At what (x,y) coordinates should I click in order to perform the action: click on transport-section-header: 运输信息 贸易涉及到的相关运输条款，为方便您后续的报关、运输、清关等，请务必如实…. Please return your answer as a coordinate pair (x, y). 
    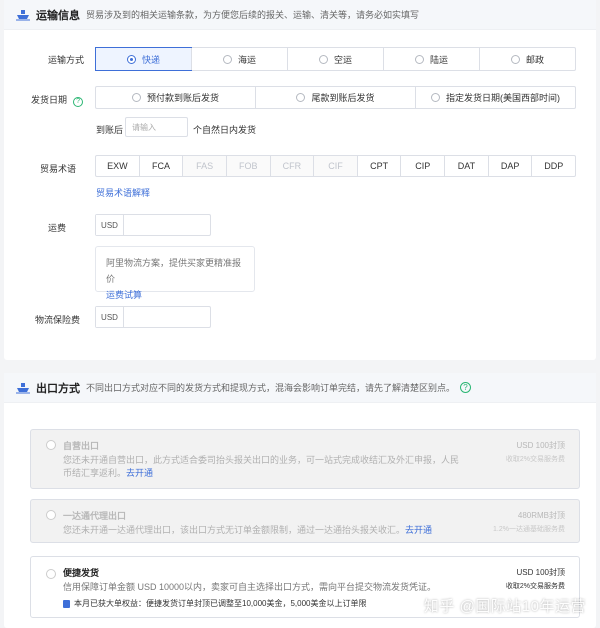
    Looking at the image, I should click on (300, 15).